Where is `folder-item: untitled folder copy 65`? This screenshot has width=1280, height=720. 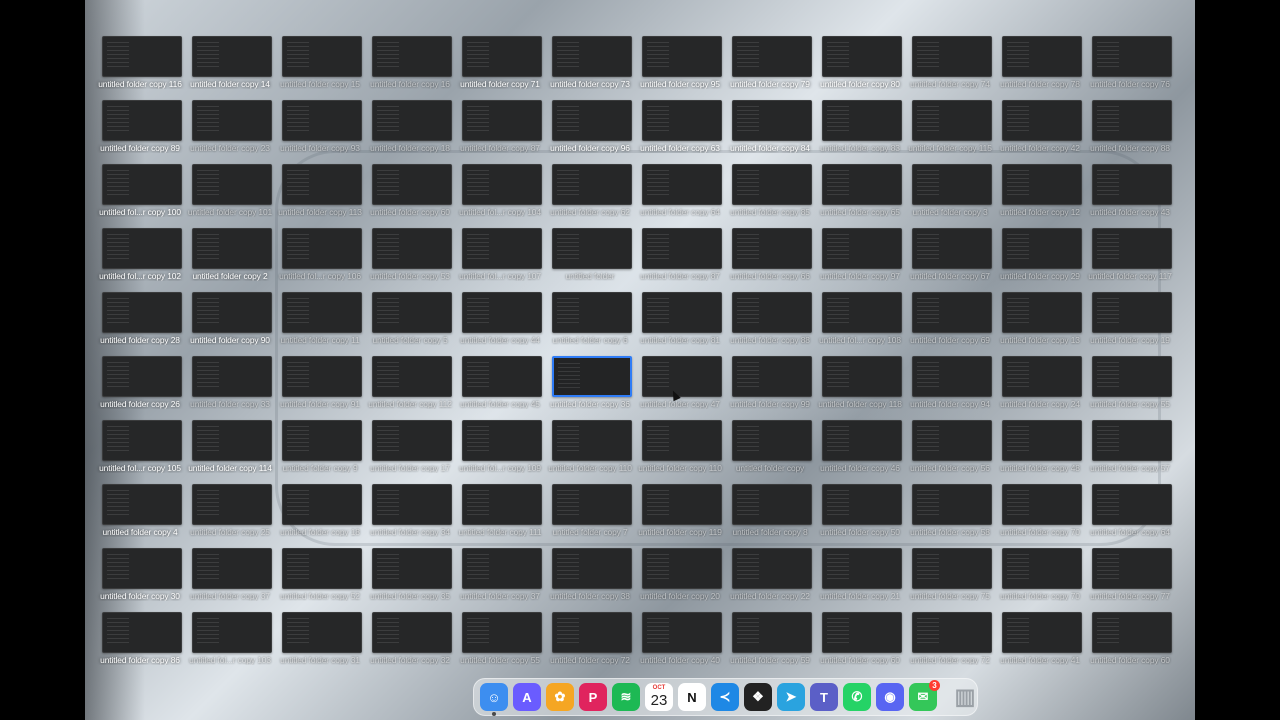
folder-item: untitled folder copy 65 is located at coordinates (860, 196).